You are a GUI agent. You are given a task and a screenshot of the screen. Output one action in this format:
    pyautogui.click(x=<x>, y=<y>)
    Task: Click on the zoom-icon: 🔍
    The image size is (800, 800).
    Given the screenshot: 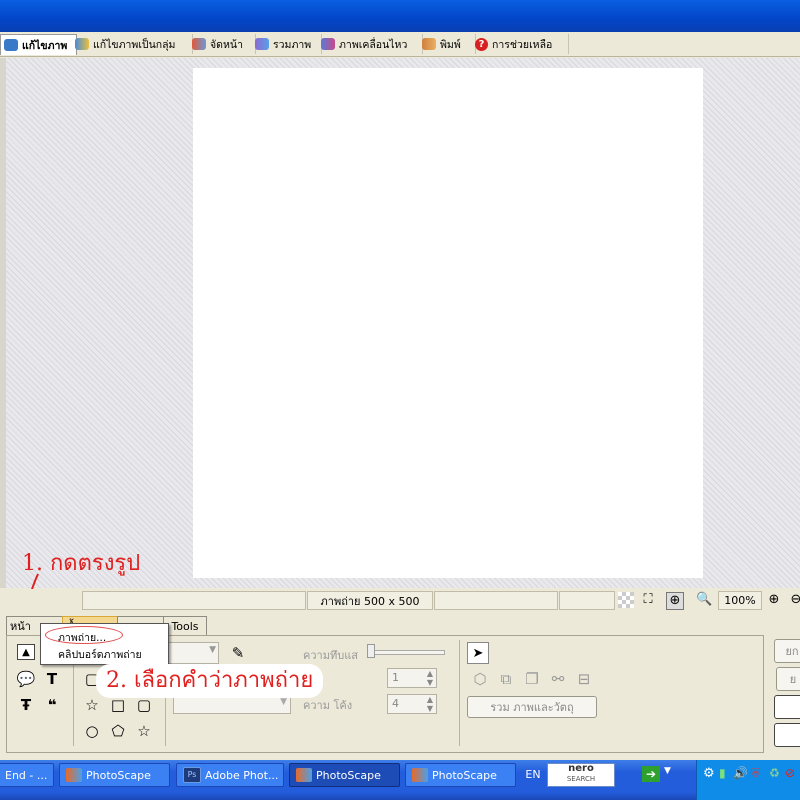 What is the action you would take?
    pyautogui.click(x=704, y=600)
    